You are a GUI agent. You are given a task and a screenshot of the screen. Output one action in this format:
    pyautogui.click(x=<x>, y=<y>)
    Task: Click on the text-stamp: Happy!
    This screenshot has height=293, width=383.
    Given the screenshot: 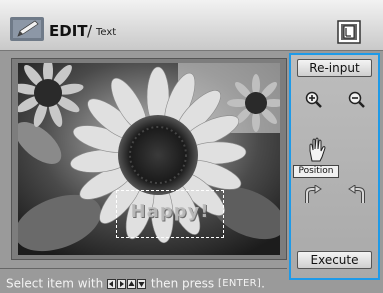 What is the action you would take?
    pyautogui.click(x=170, y=211)
    